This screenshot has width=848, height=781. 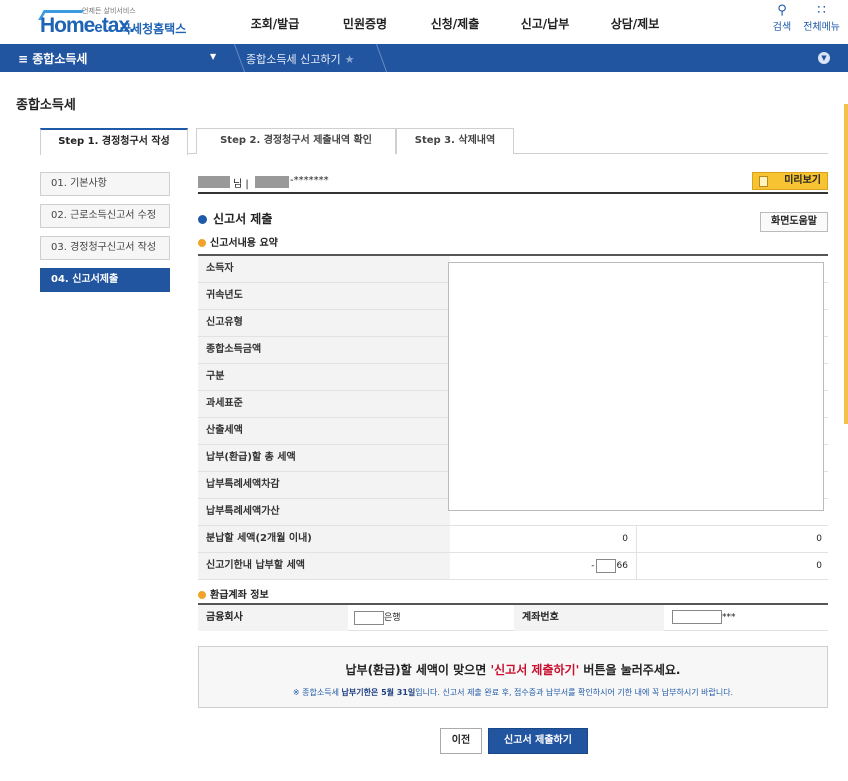 I want to click on summary-title: 신고서내용 요약, so click(x=238, y=241).